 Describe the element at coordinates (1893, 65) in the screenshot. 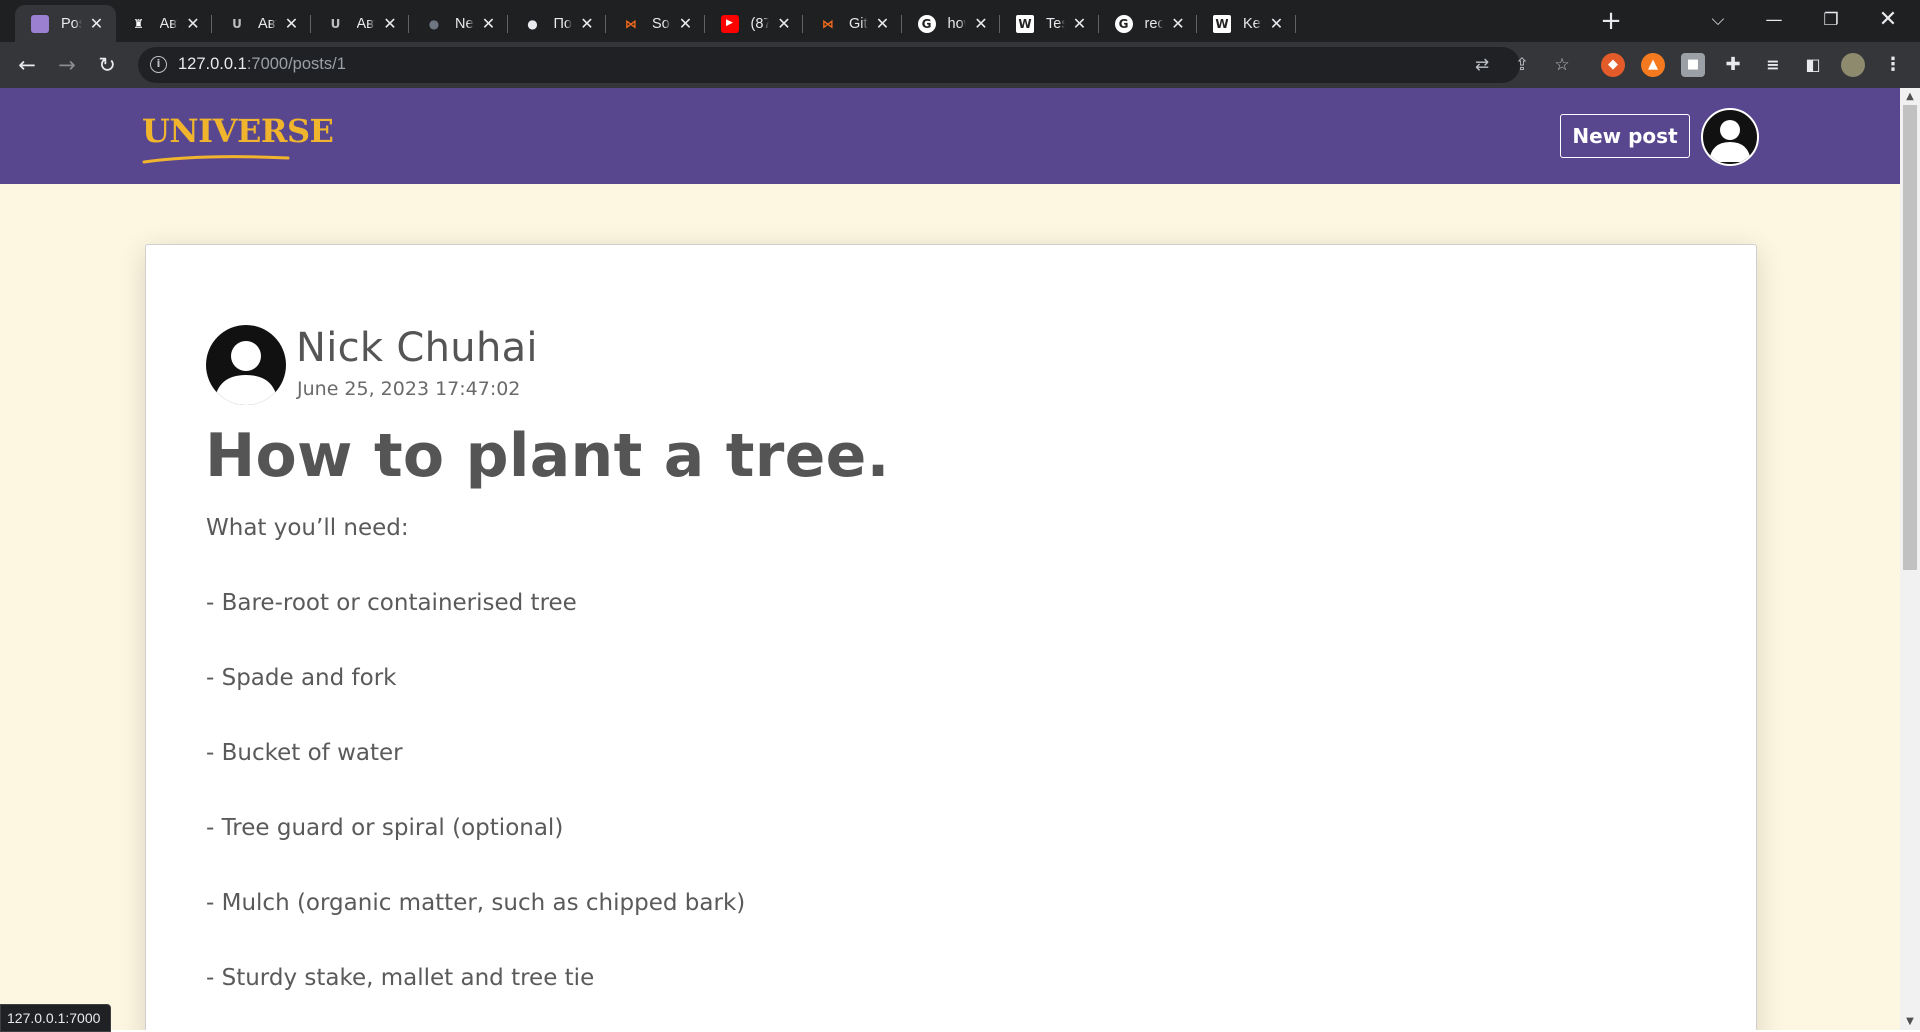

I see `browser-menu-icon: ⋮` at that location.